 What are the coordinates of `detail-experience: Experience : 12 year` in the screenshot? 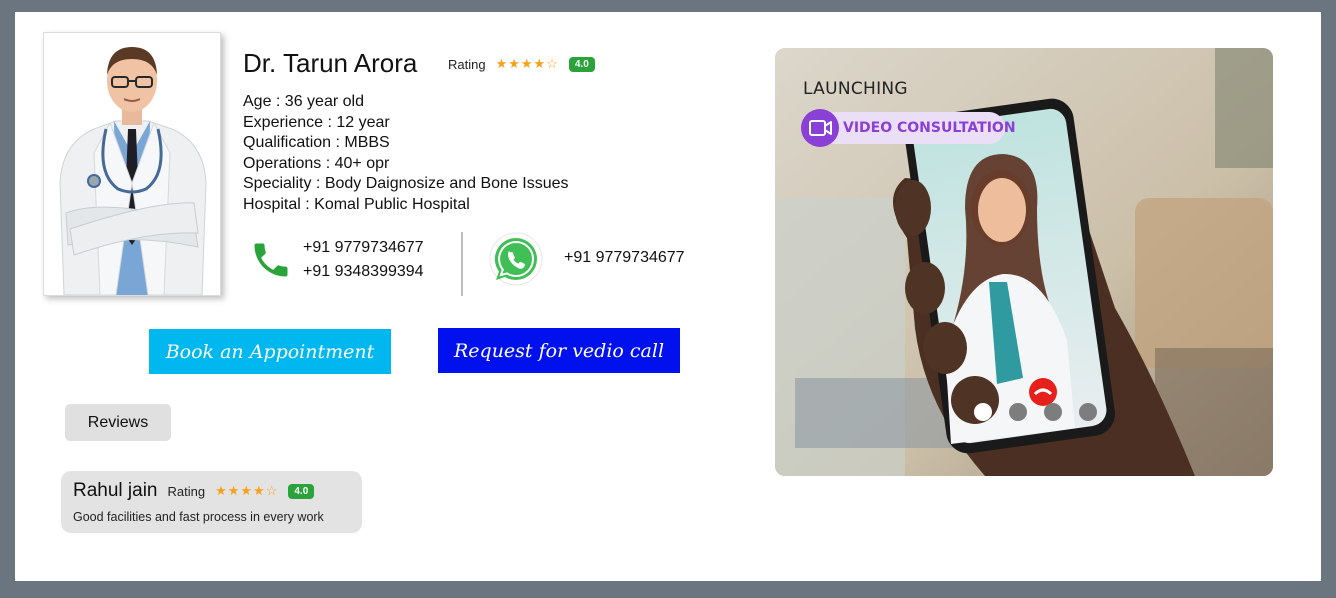 It's located at (316, 122).